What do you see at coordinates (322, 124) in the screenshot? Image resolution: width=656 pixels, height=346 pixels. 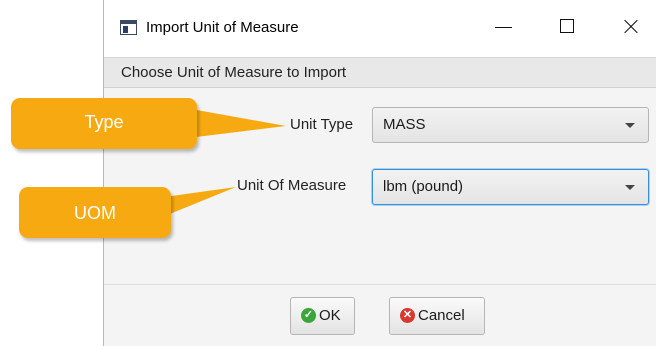 I see `unit-type-label: Unit Type` at bounding box center [322, 124].